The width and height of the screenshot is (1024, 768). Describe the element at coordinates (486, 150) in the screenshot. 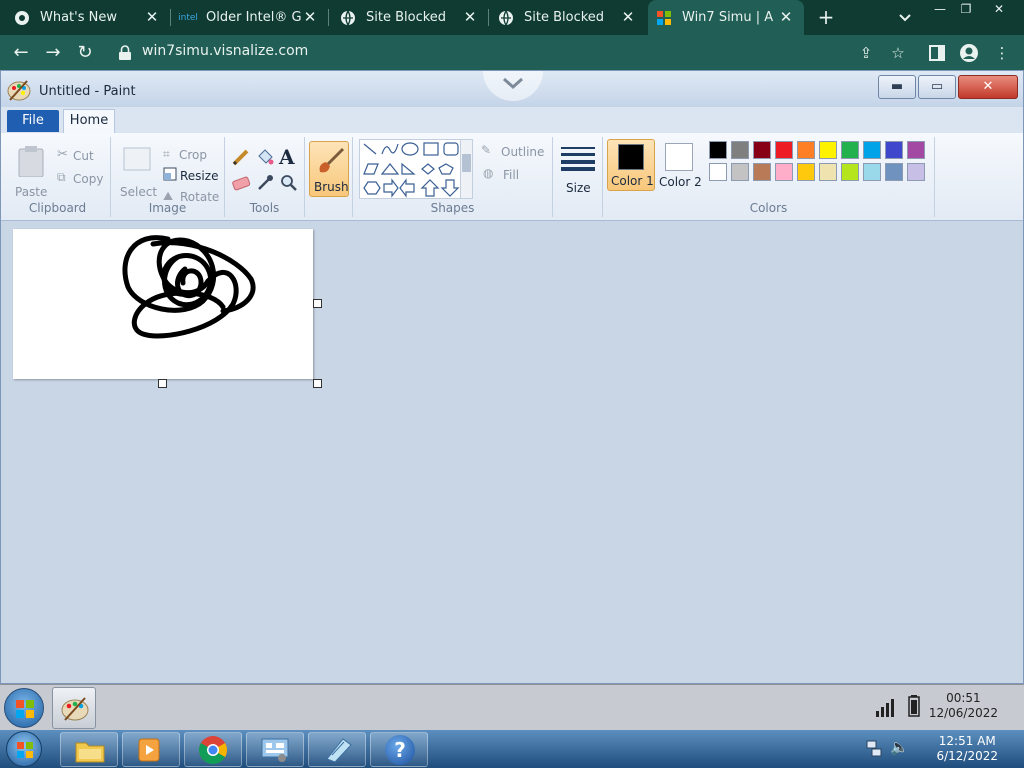

I see `outline-icon: ✎` at that location.